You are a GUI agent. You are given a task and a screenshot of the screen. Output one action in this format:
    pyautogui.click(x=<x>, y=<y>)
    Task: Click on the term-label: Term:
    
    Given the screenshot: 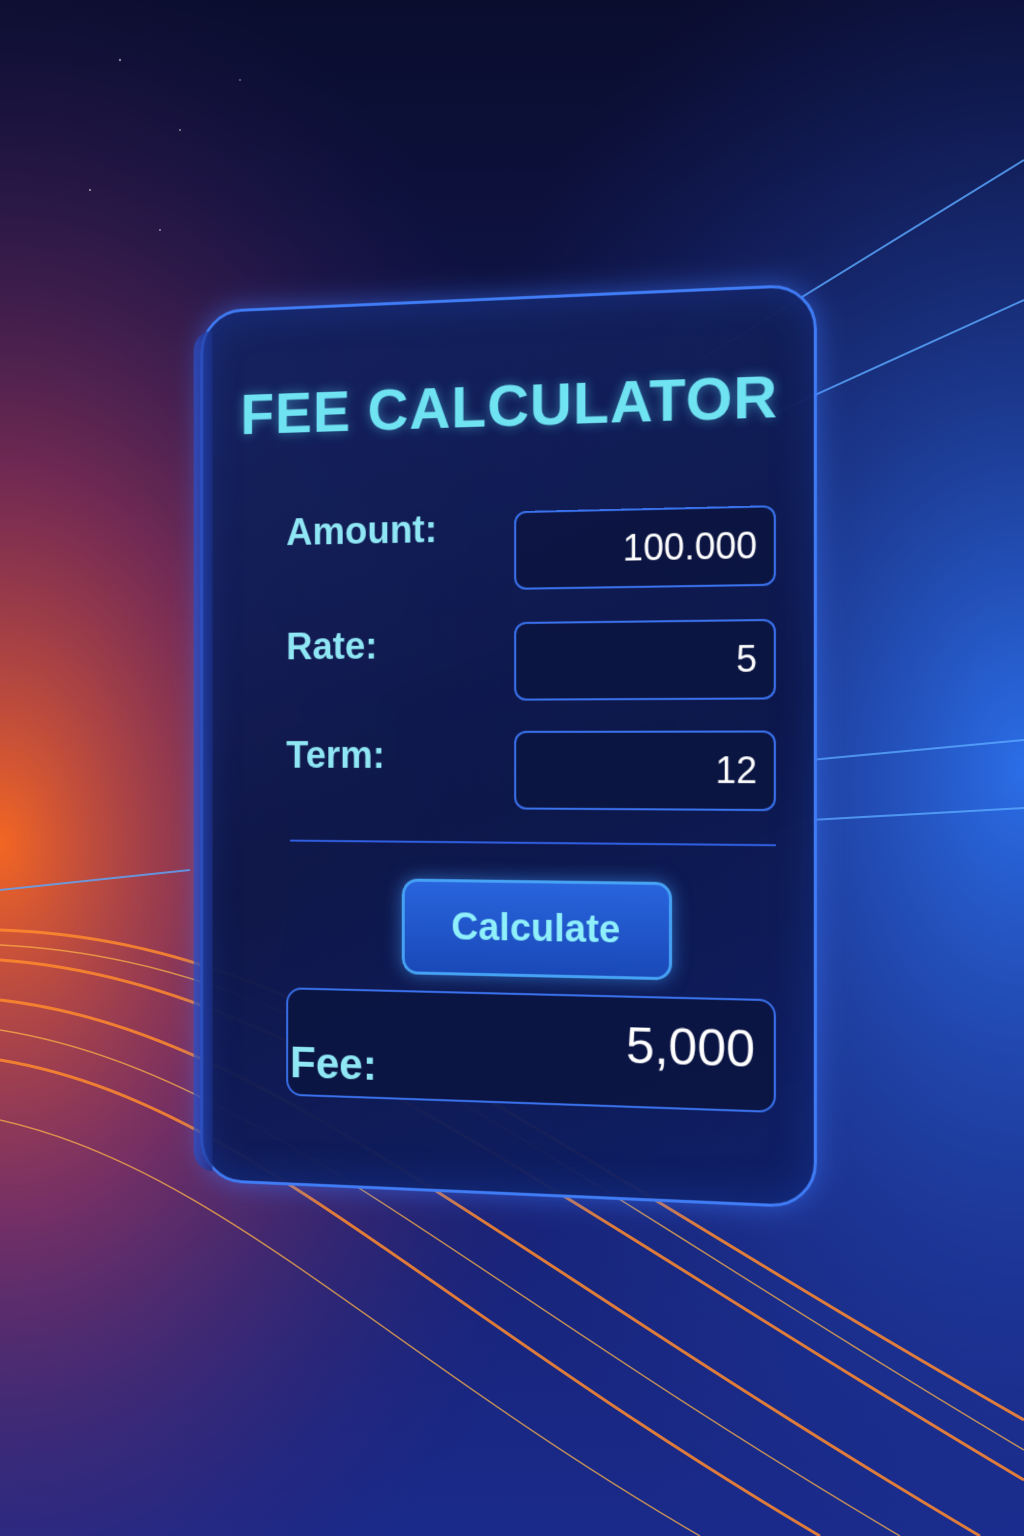 What is the action you would take?
    pyautogui.click(x=336, y=756)
    